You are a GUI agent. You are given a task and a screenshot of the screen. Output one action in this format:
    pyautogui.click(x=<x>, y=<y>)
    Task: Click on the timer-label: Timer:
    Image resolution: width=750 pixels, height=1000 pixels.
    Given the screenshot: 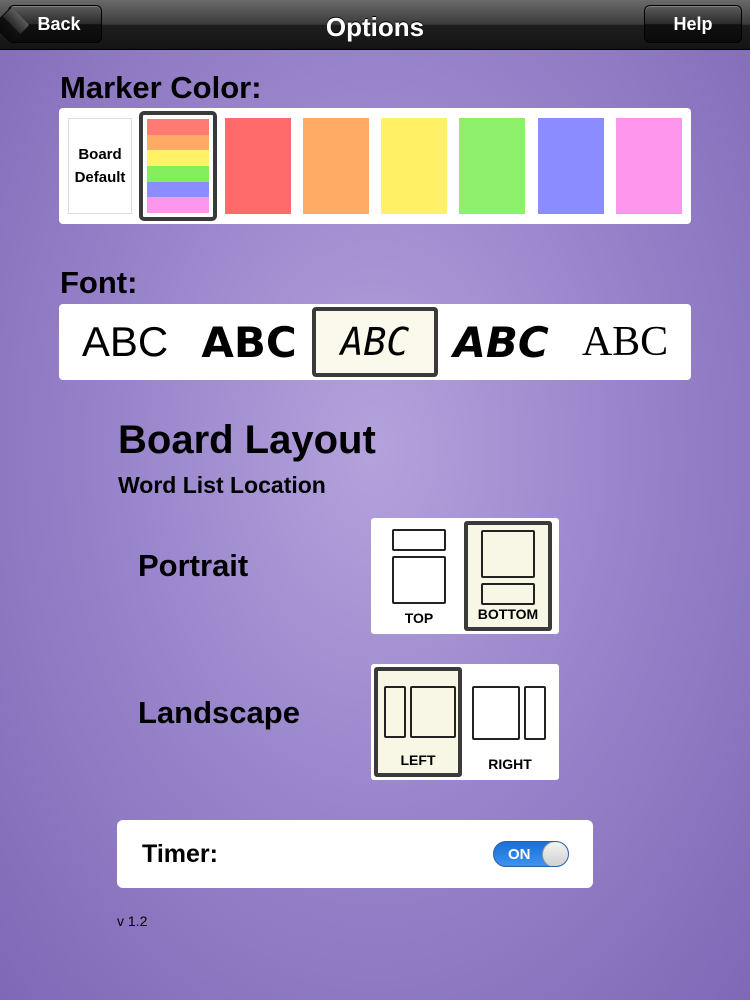 What is the action you would take?
    pyautogui.click(x=180, y=854)
    